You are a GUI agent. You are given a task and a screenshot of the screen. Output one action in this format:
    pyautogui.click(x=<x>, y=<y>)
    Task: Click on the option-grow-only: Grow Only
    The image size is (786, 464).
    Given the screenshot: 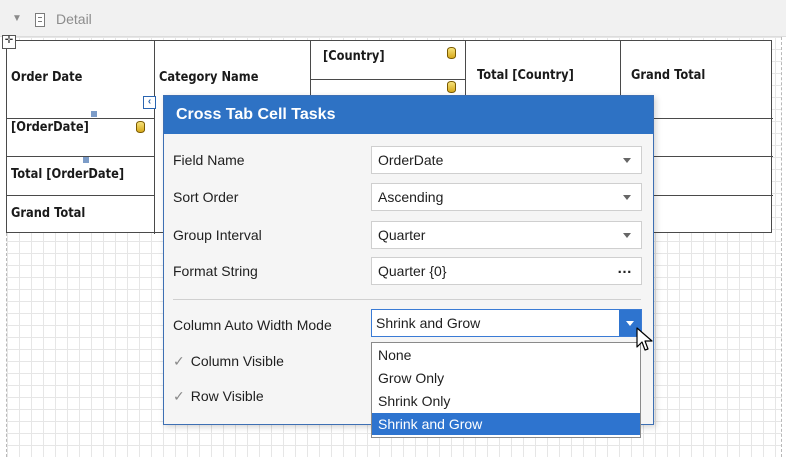 What is the action you would take?
    pyautogui.click(x=506, y=378)
    